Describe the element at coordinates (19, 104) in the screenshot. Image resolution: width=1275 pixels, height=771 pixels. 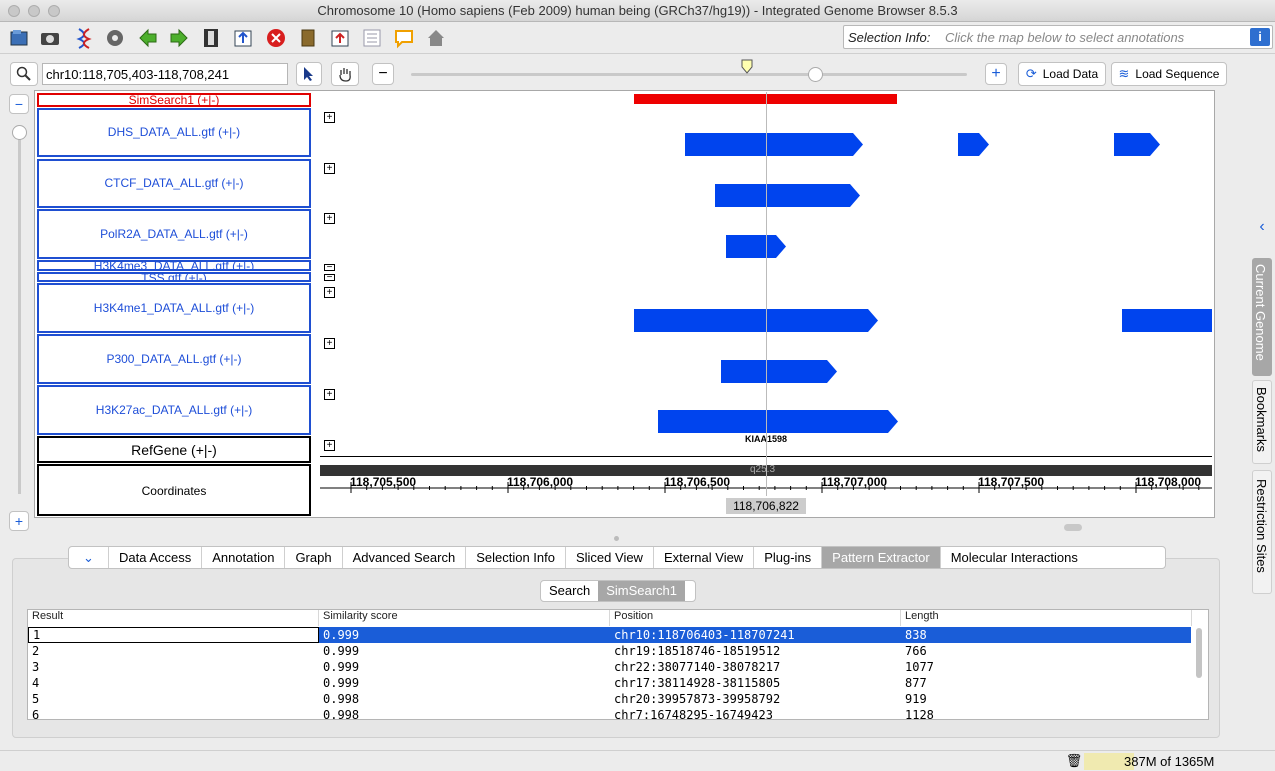
I see `vertical-zoom-out-button: −` at that location.